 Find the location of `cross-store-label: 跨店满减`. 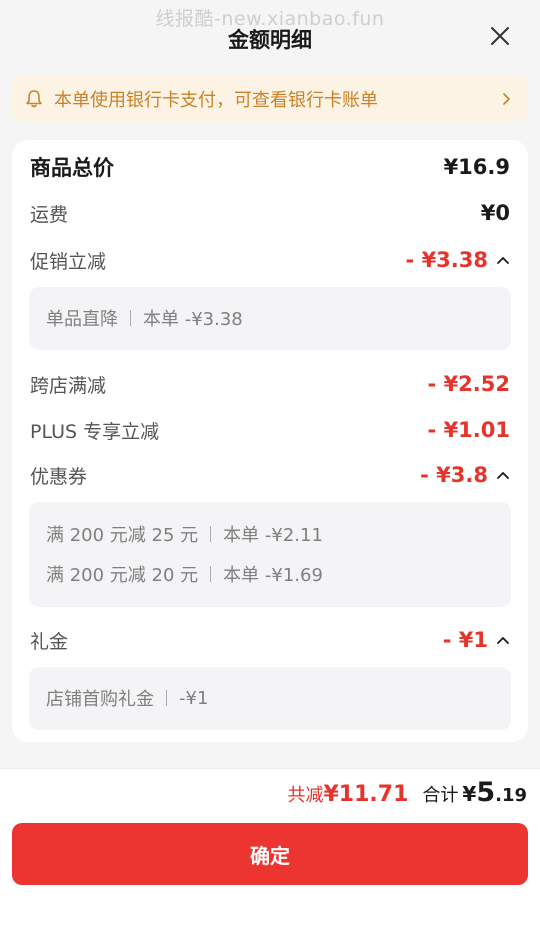

cross-store-label: 跨店满减 is located at coordinates (68, 385).